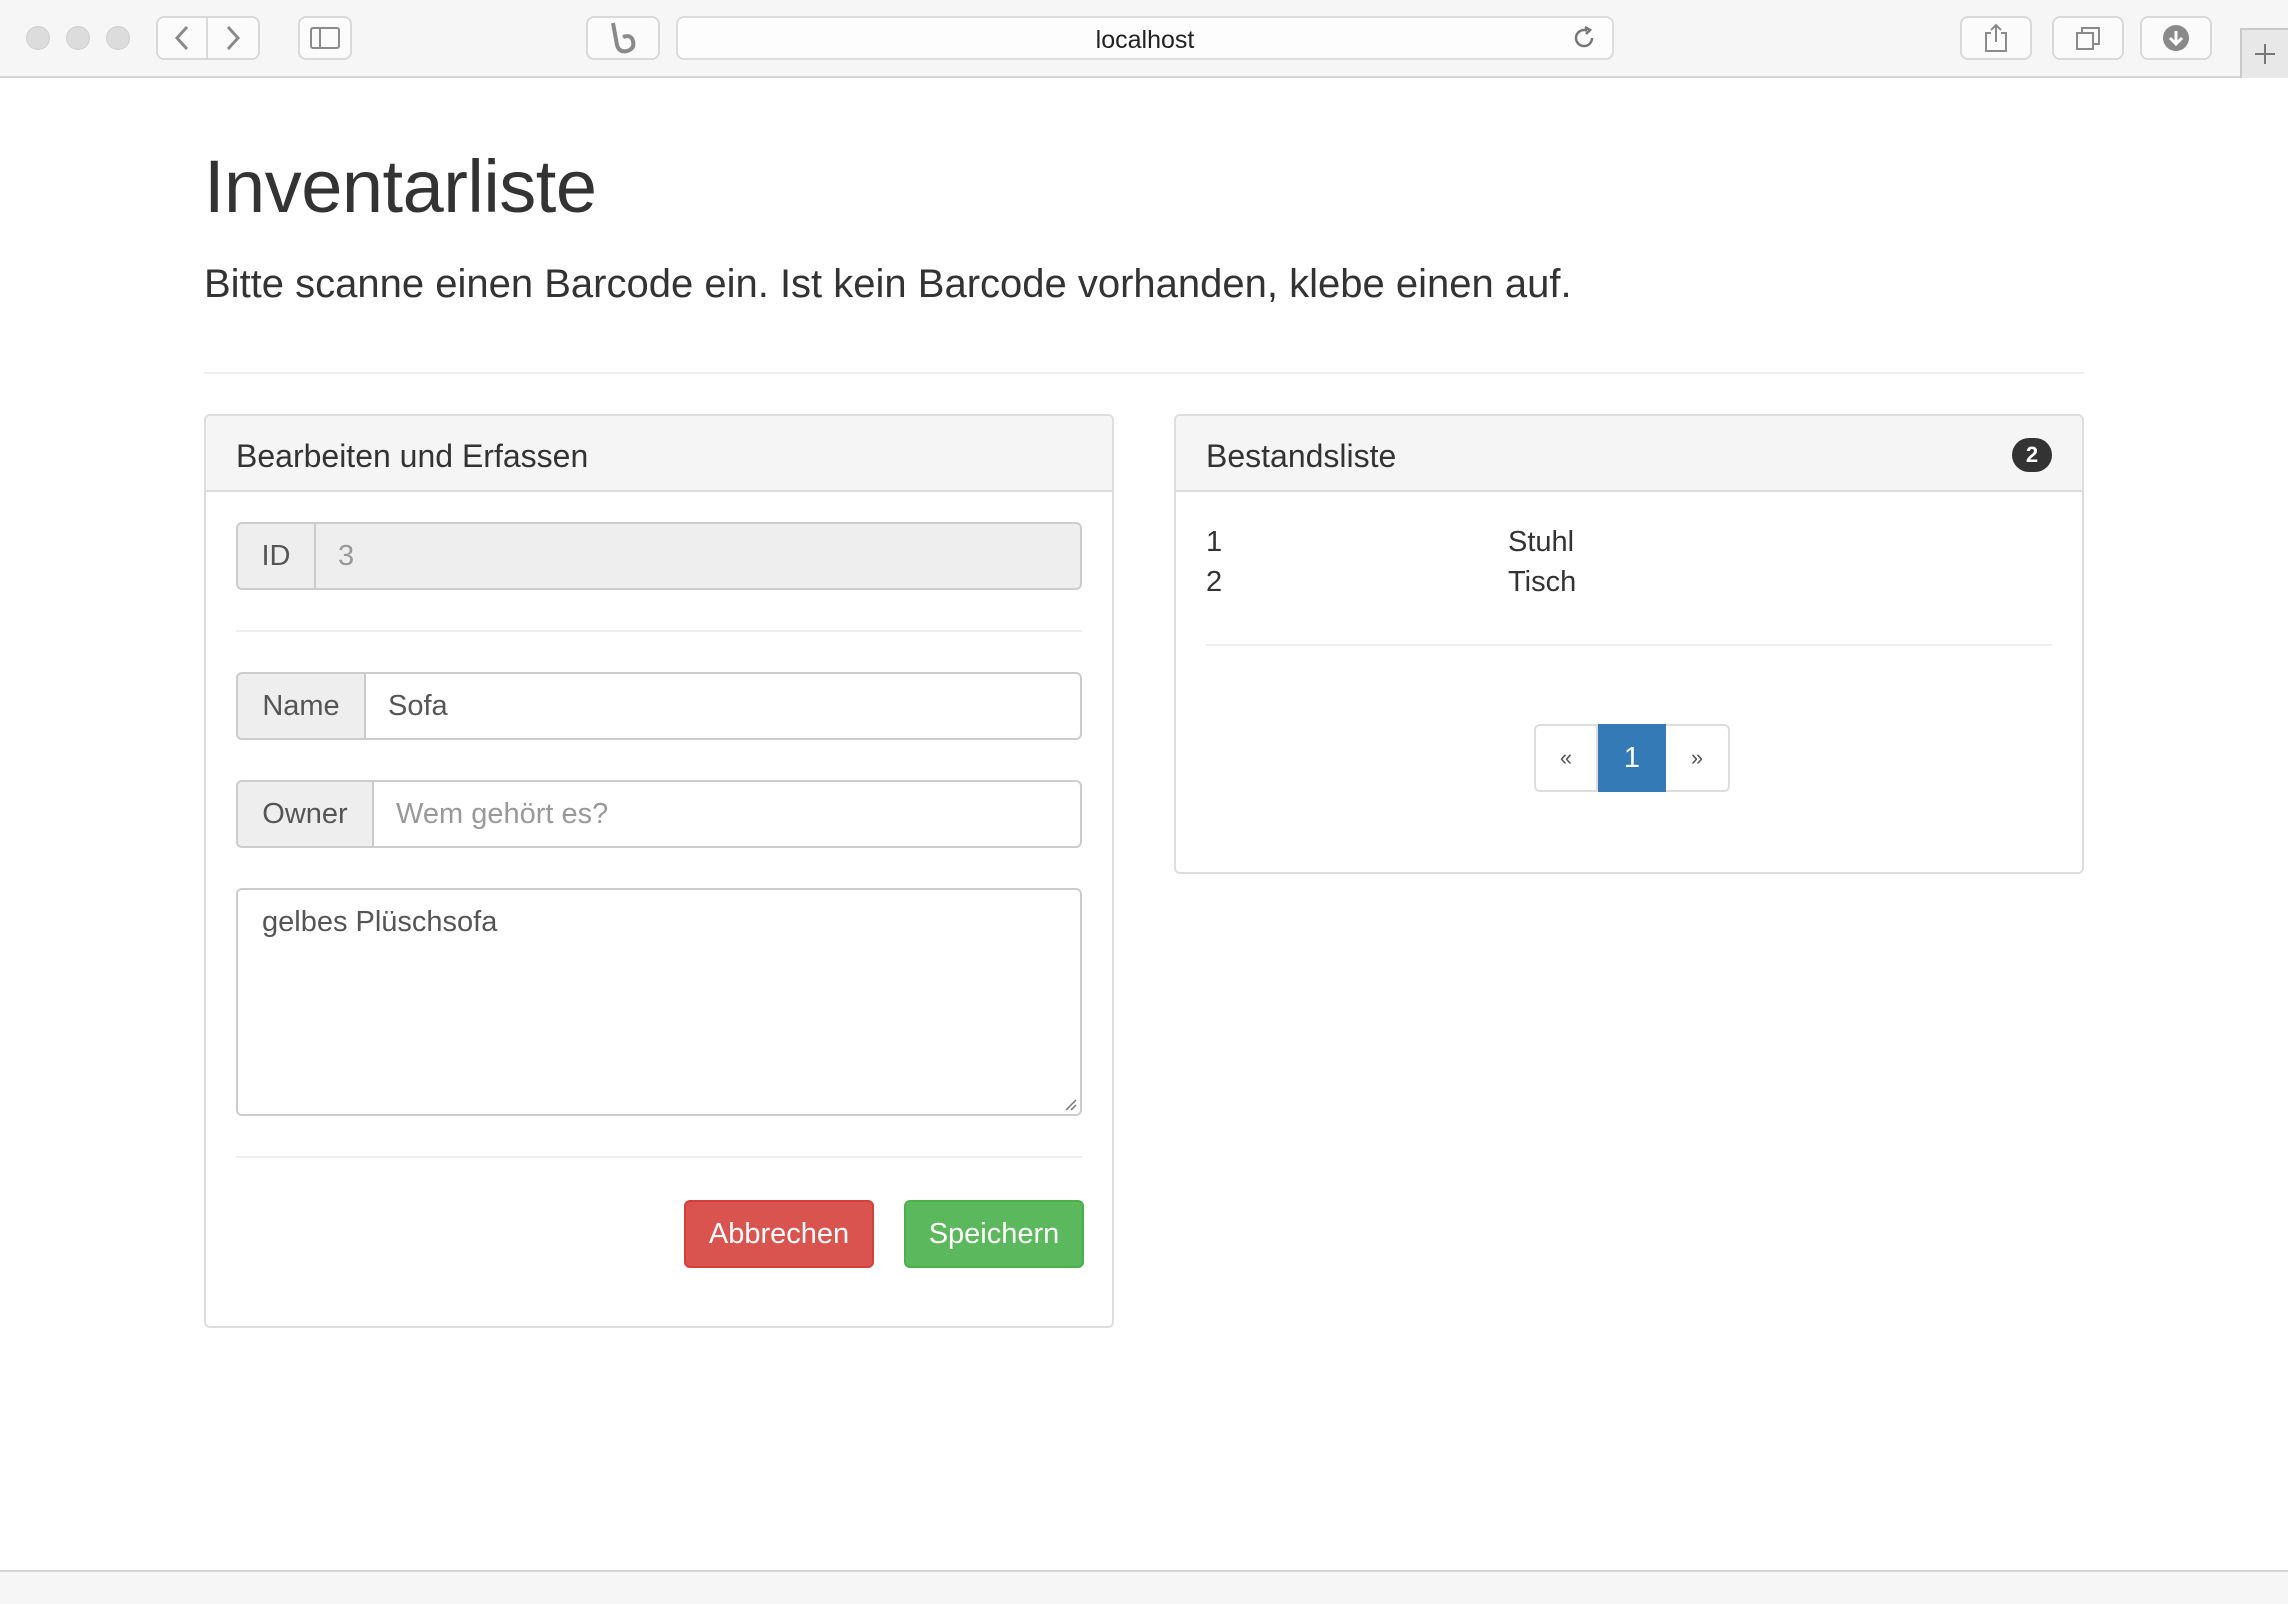  I want to click on tabs-overview-button, so click(2088, 38).